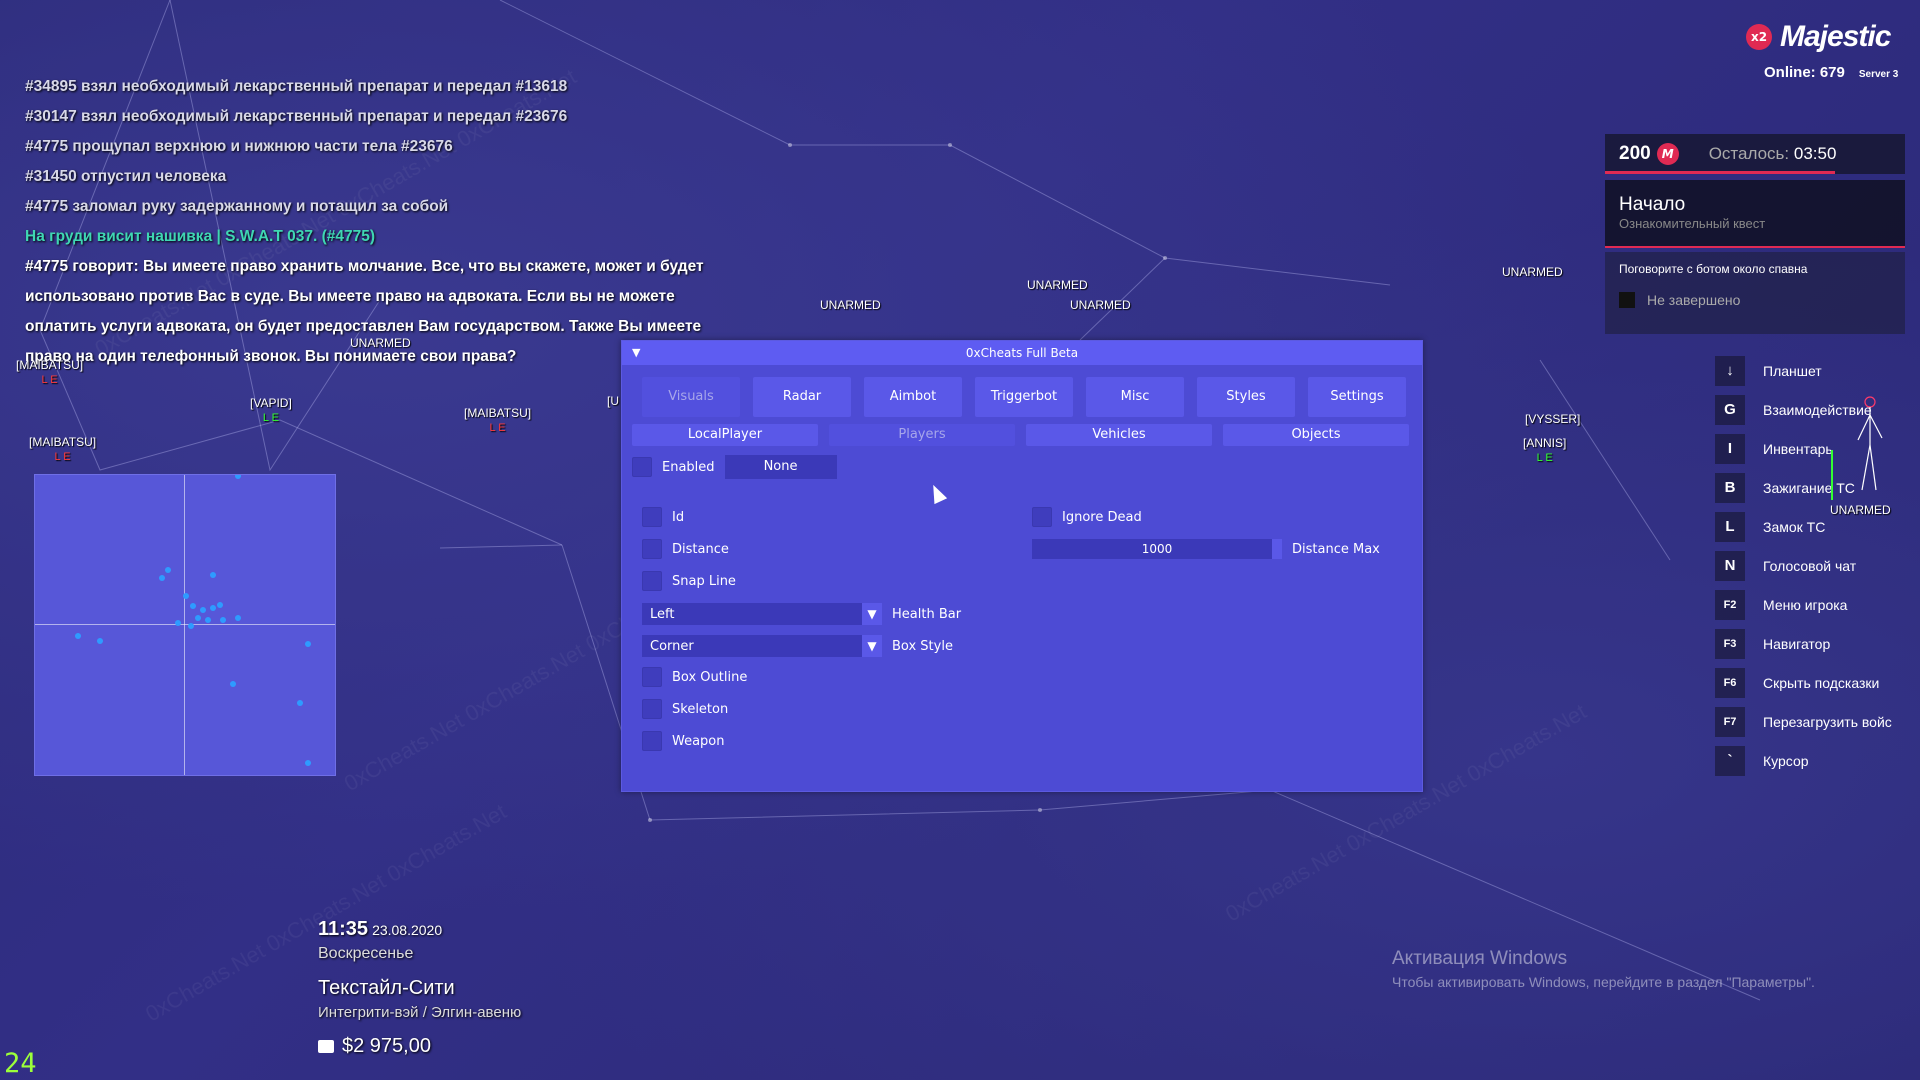  What do you see at coordinates (663, 517) in the screenshot?
I see `id-row: Id` at bounding box center [663, 517].